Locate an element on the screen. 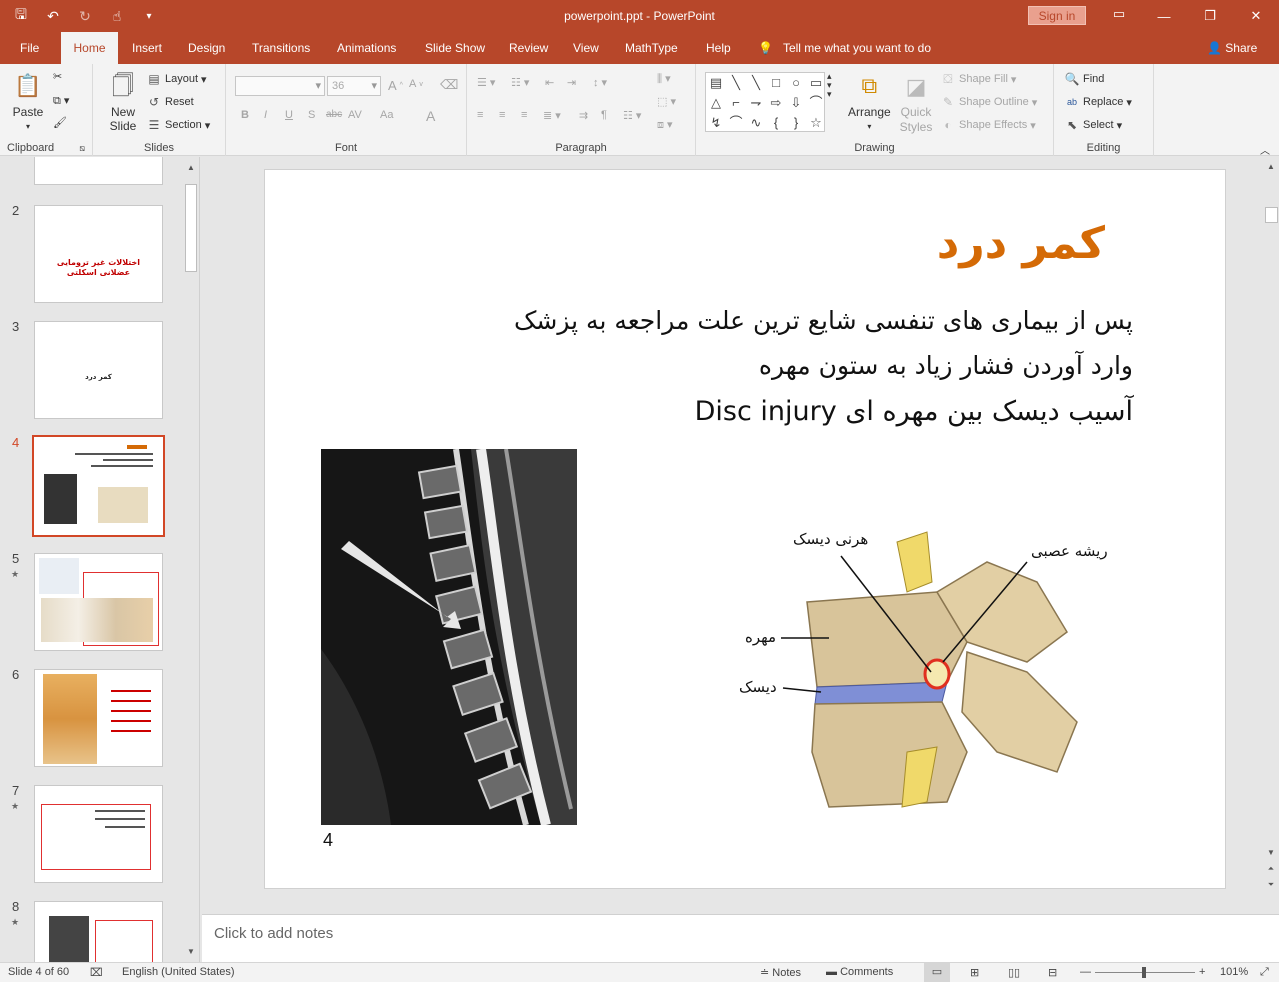 This screenshot has width=1279, height=982. font-color-button: A is located at coordinates (430, 116).